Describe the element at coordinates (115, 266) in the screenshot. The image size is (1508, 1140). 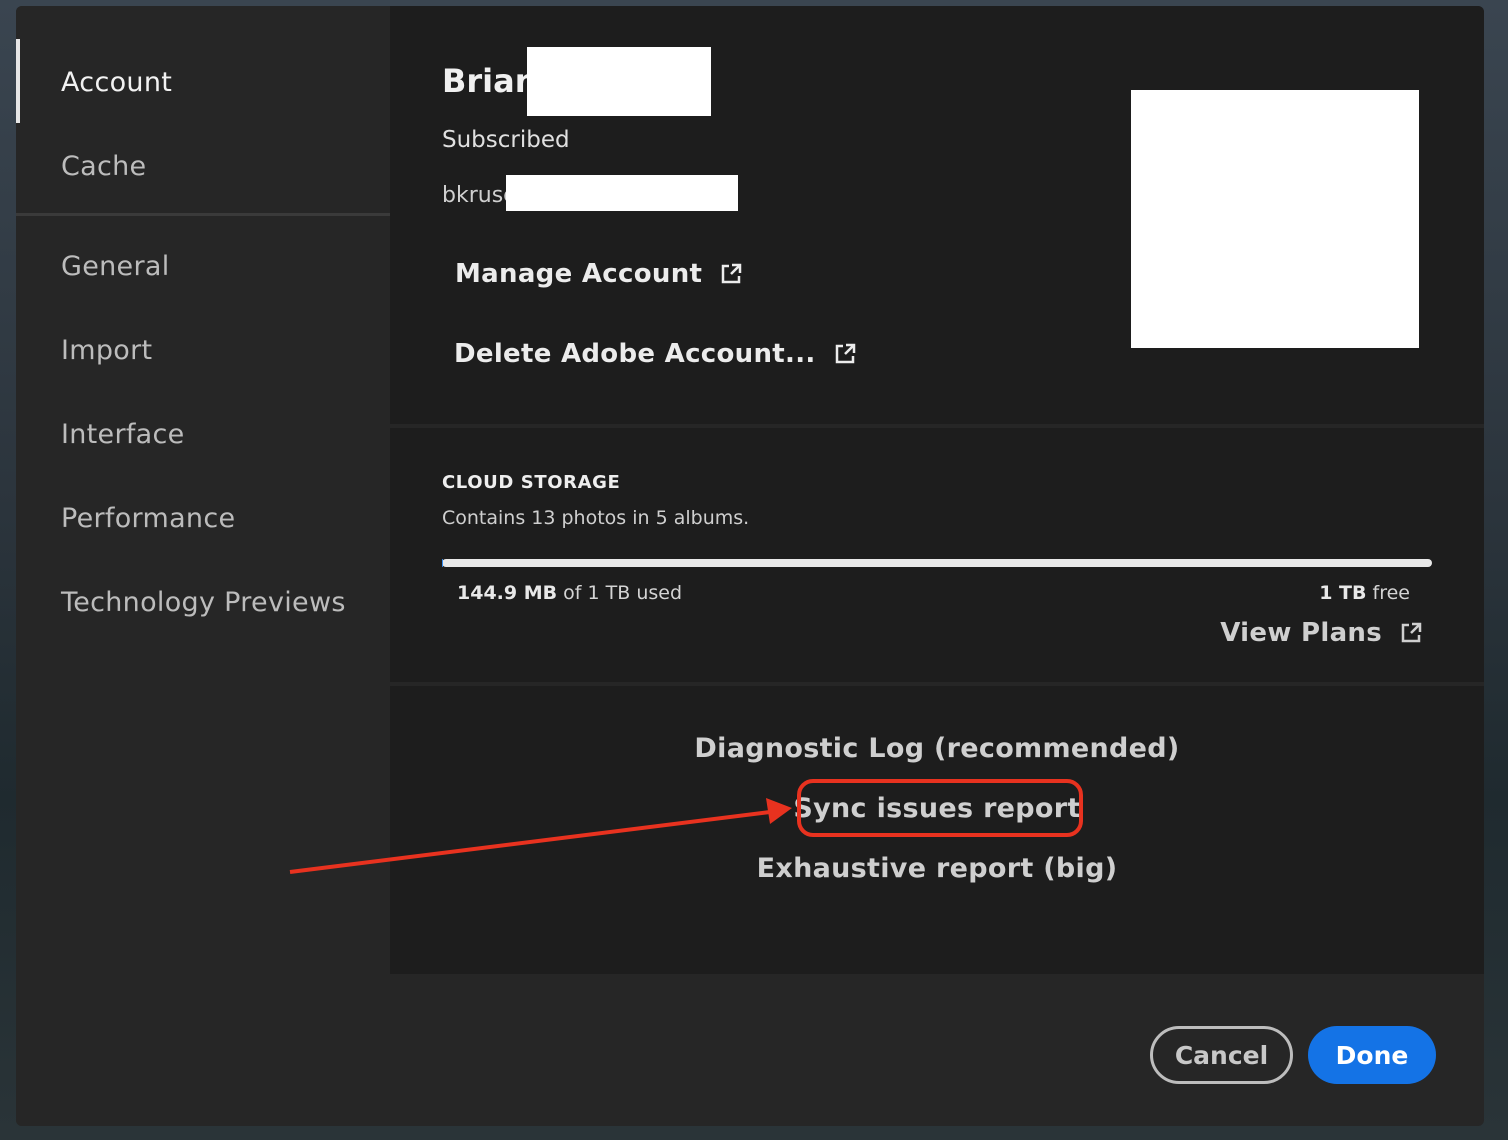
I see `sidebar-item-general: General` at that location.